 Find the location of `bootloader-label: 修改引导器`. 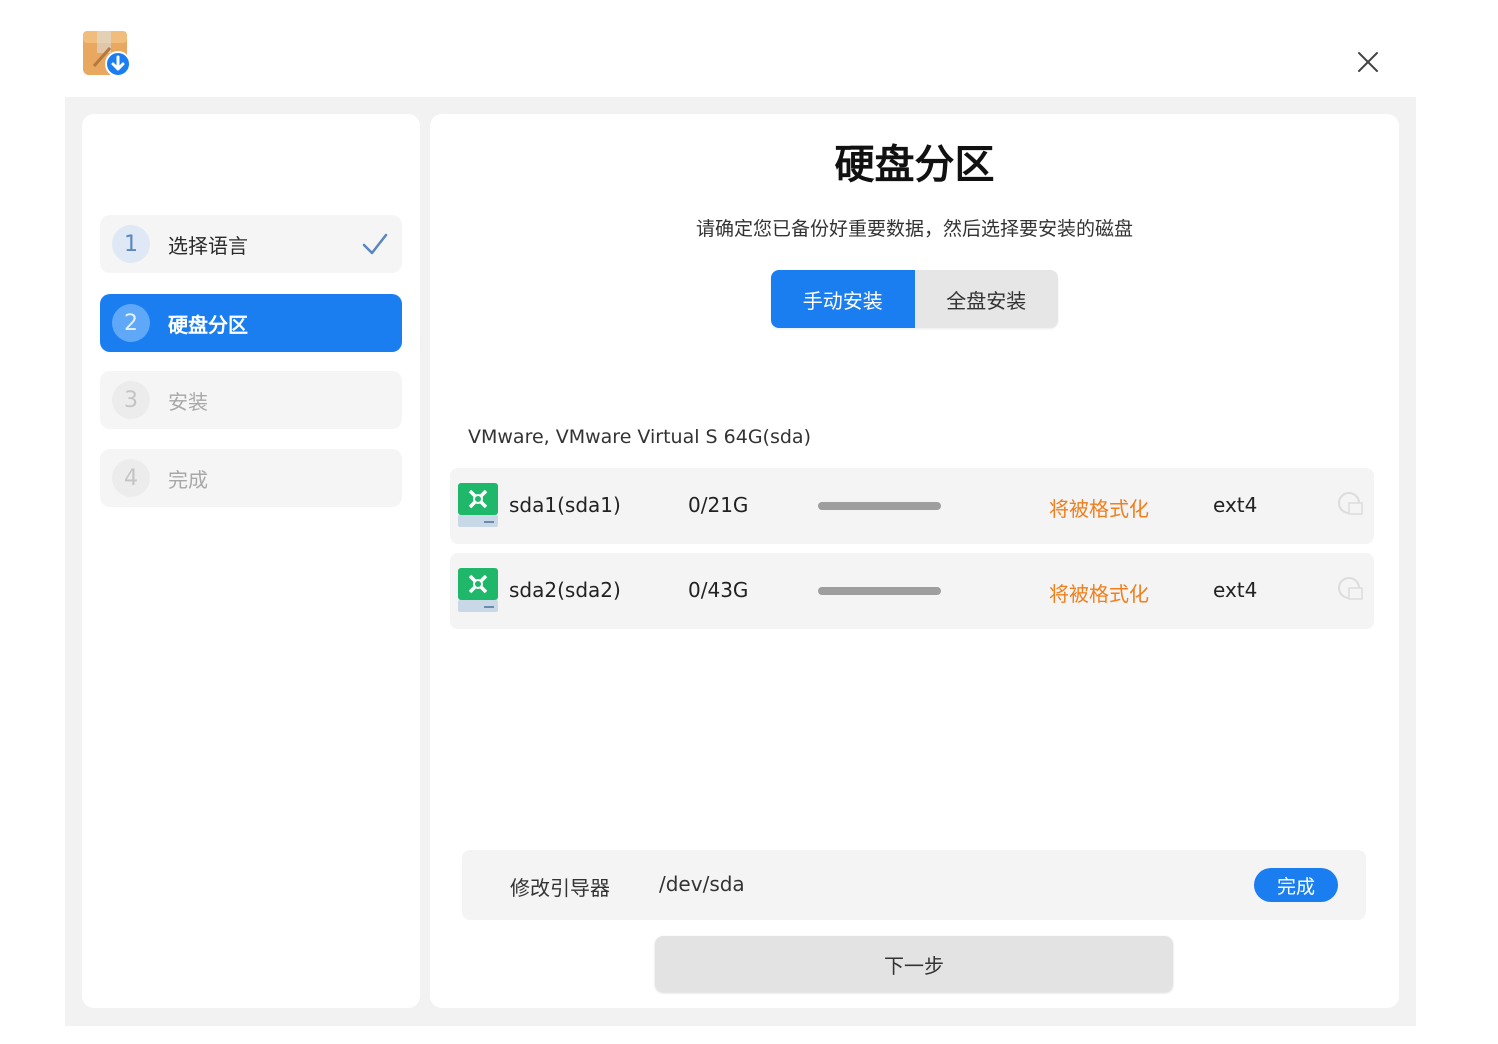

bootloader-label: 修改引导器 is located at coordinates (560, 888).